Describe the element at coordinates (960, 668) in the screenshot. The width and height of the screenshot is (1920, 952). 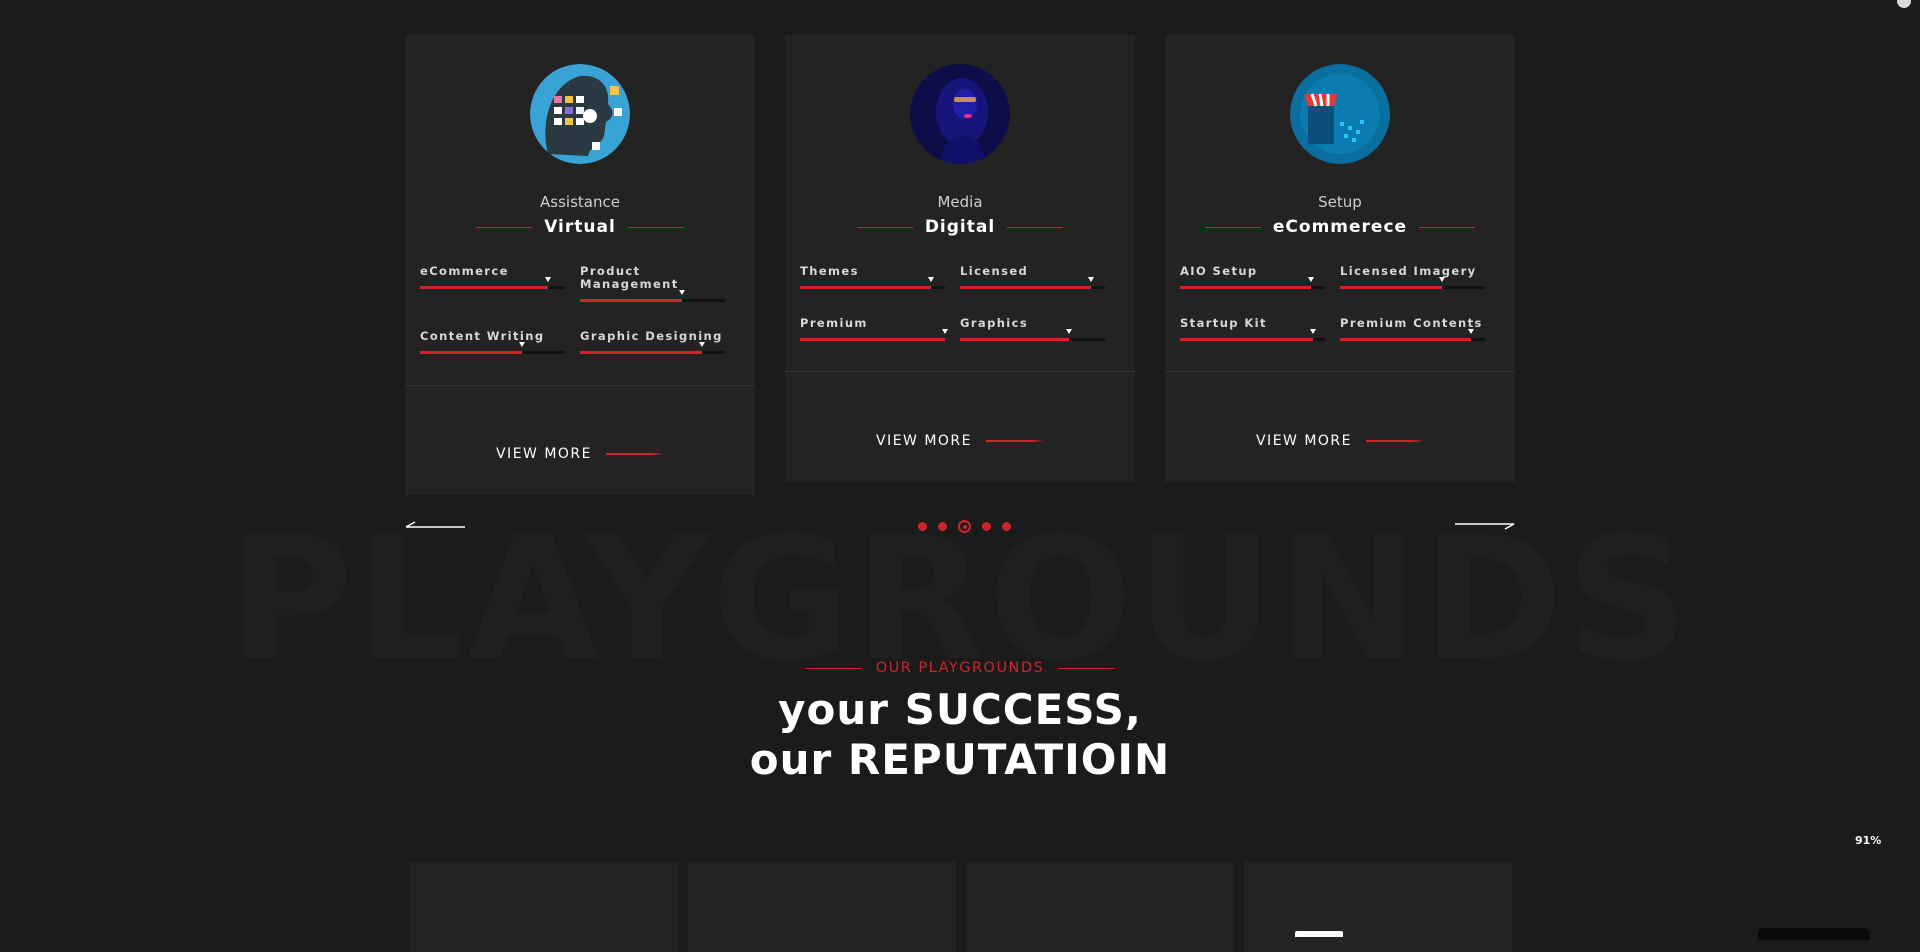
I see `section-kicker: OUR PLAYGROUNDS` at that location.